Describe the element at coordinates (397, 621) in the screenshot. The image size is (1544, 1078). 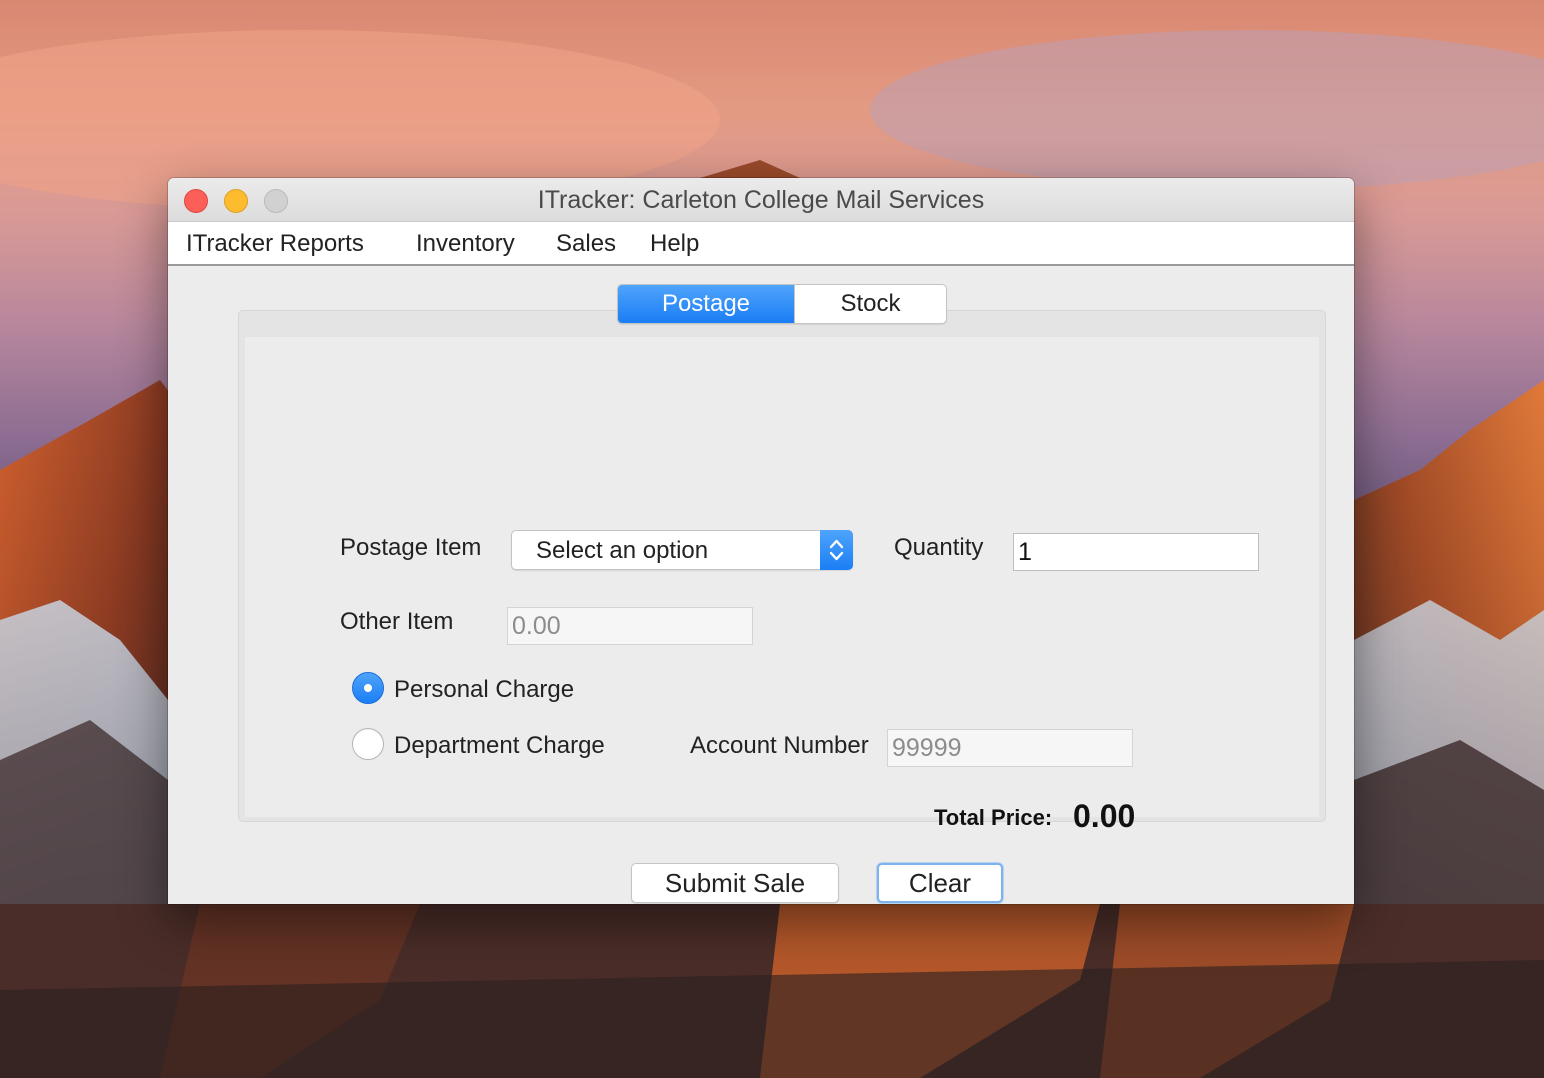
I see `other-item-label: Other Item` at that location.